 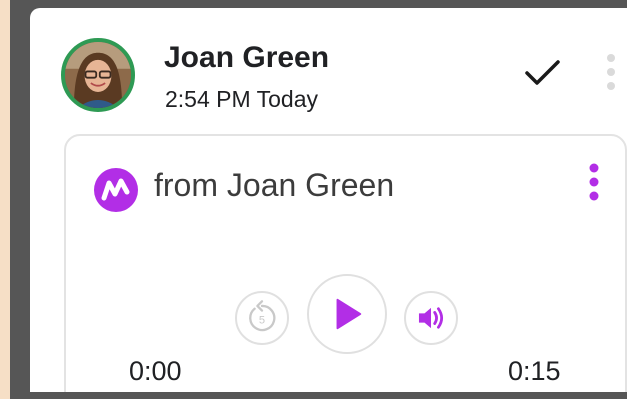 I want to click on rewind-5-button: 5, so click(x=262, y=318).